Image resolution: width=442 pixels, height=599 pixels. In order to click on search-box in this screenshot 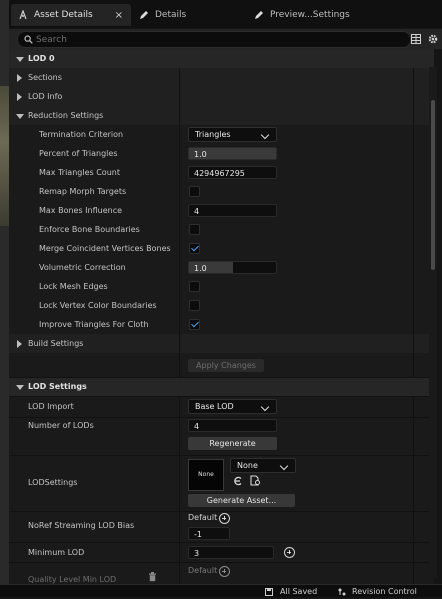, I will do `click(214, 39)`.